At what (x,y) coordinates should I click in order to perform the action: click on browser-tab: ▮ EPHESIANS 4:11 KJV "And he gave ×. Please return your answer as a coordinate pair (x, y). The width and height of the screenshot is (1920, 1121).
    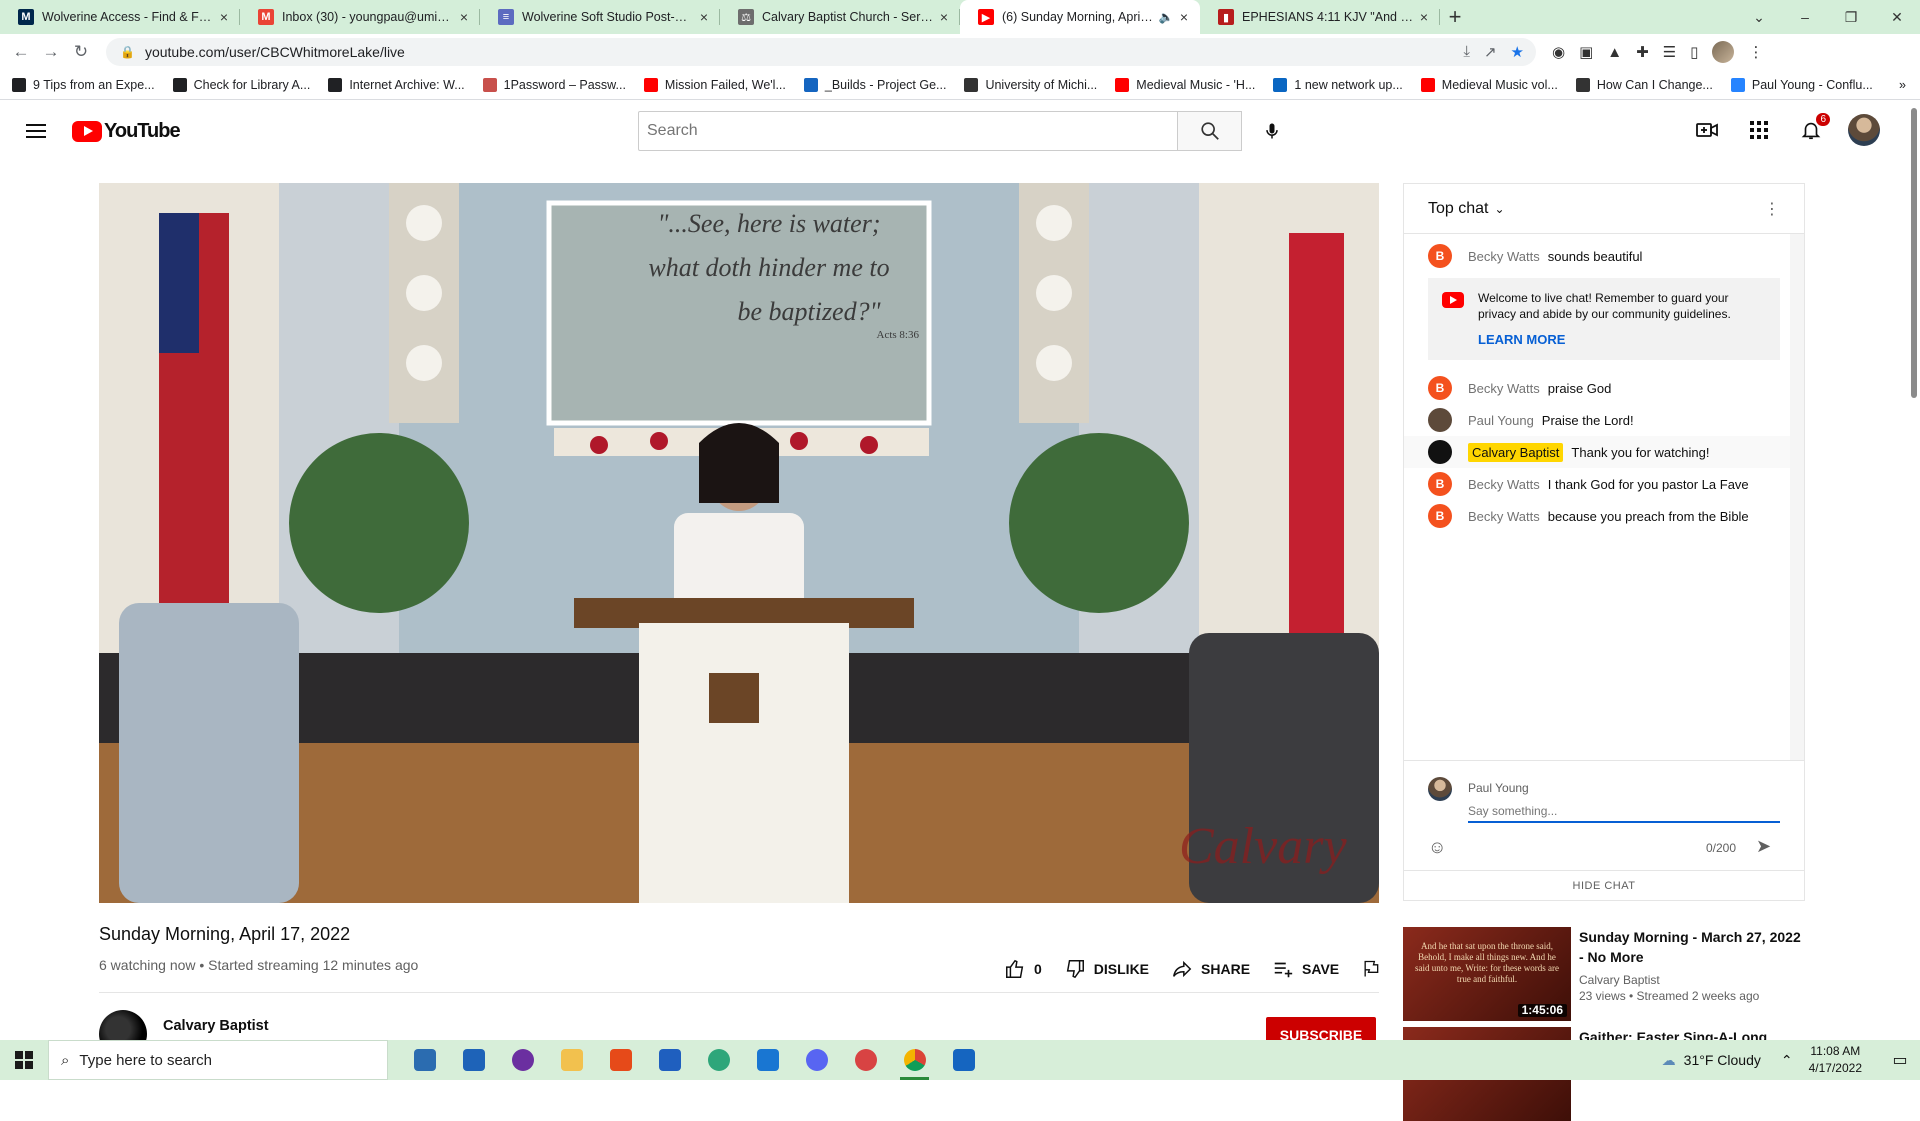
    Looking at the image, I should click on (1320, 17).